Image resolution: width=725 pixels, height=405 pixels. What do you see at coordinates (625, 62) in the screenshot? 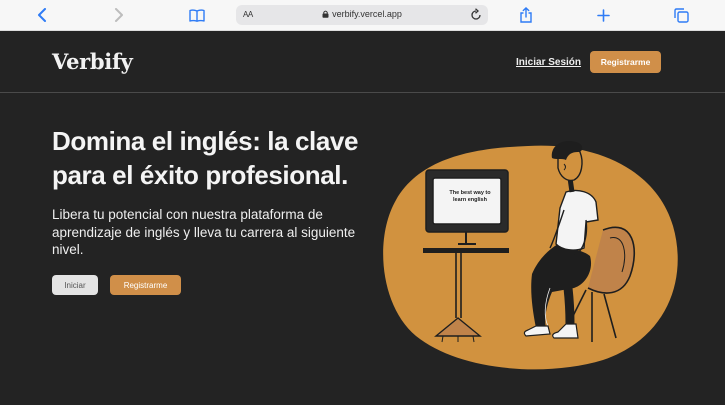
I see `register-button-header: Registrarme` at bounding box center [625, 62].